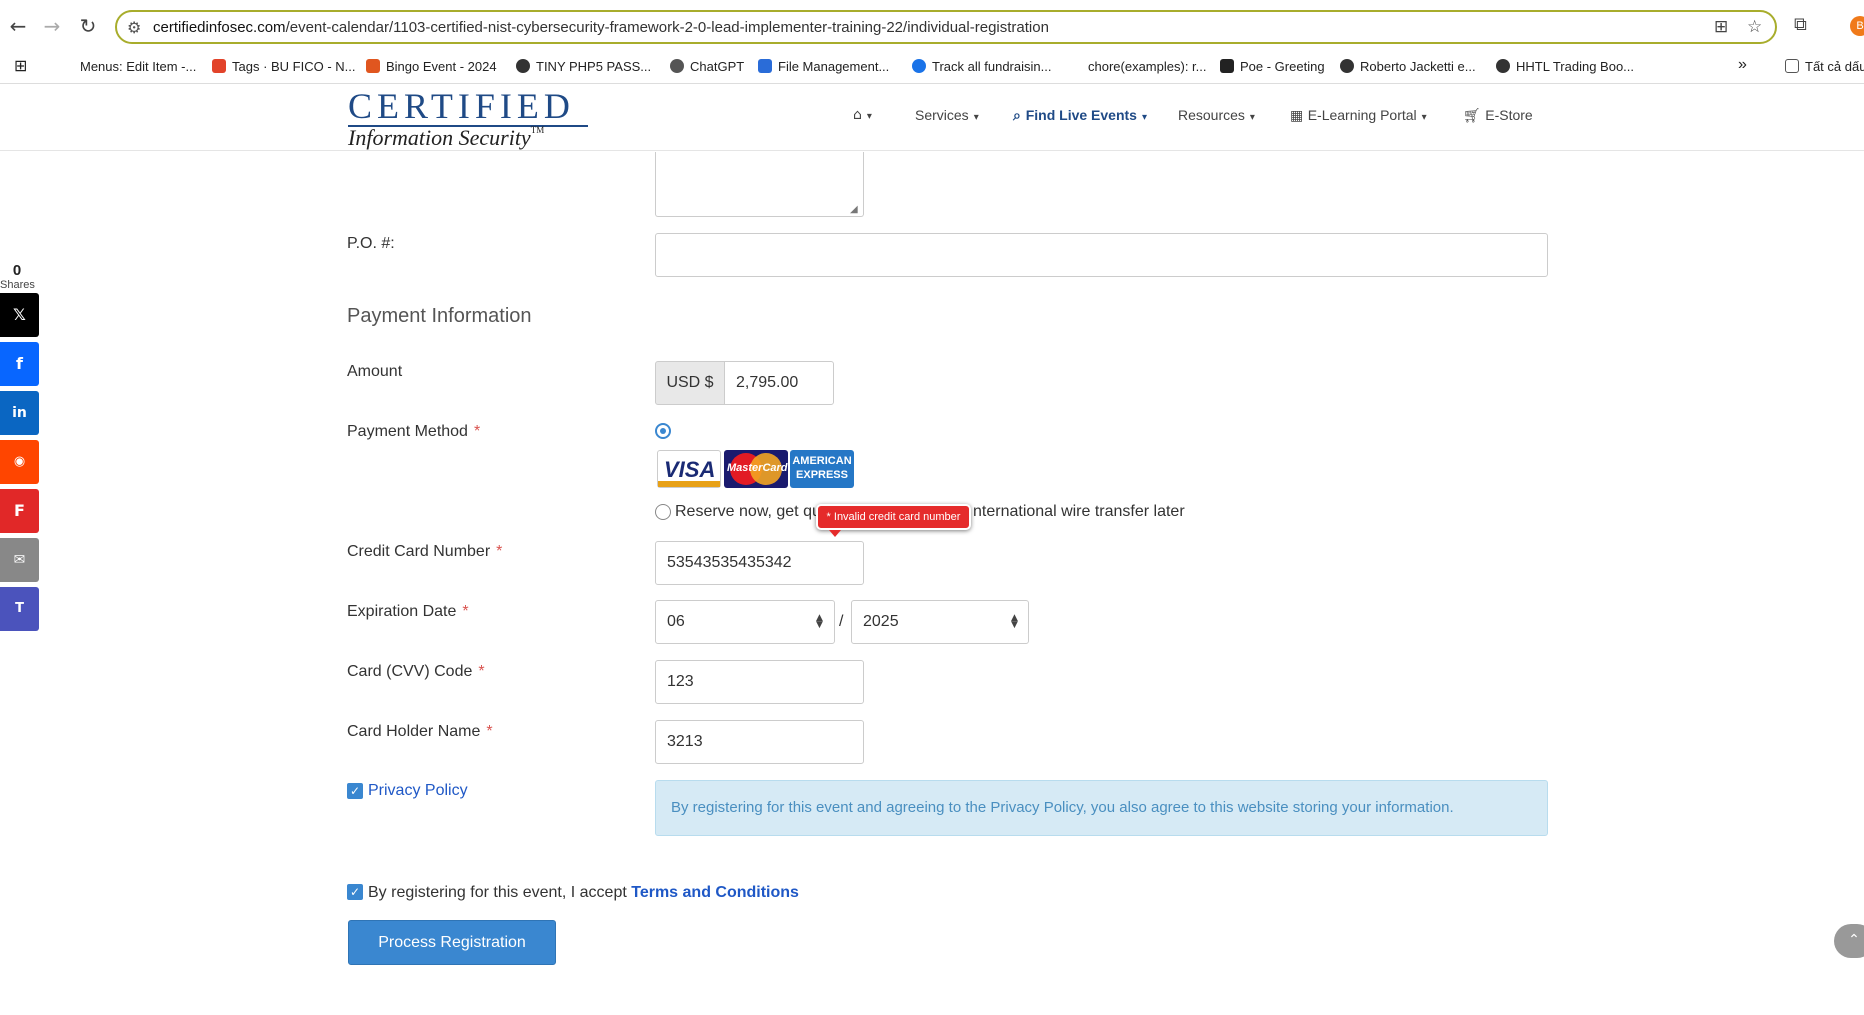 The image size is (1864, 1015). What do you see at coordinates (461, 106) in the screenshot?
I see `logo-certified: CERTIFIED` at bounding box center [461, 106].